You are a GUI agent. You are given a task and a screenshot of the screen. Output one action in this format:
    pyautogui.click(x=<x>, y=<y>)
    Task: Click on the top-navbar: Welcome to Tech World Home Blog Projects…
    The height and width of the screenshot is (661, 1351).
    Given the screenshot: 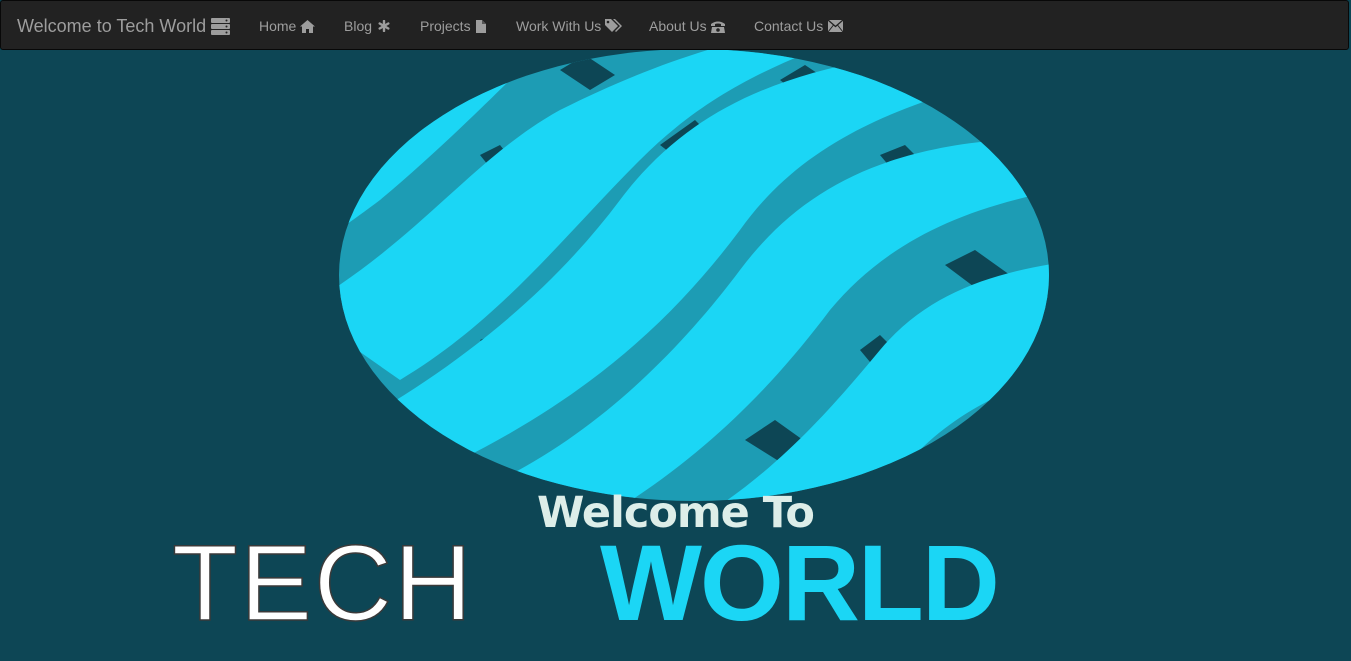 What is the action you would take?
    pyautogui.click(x=674, y=25)
    